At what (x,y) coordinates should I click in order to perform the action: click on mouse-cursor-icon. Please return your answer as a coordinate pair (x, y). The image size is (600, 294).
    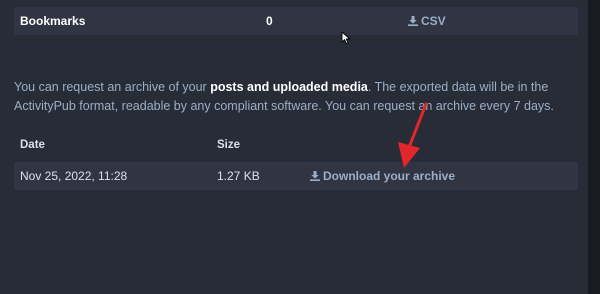
    Looking at the image, I should click on (346, 38).